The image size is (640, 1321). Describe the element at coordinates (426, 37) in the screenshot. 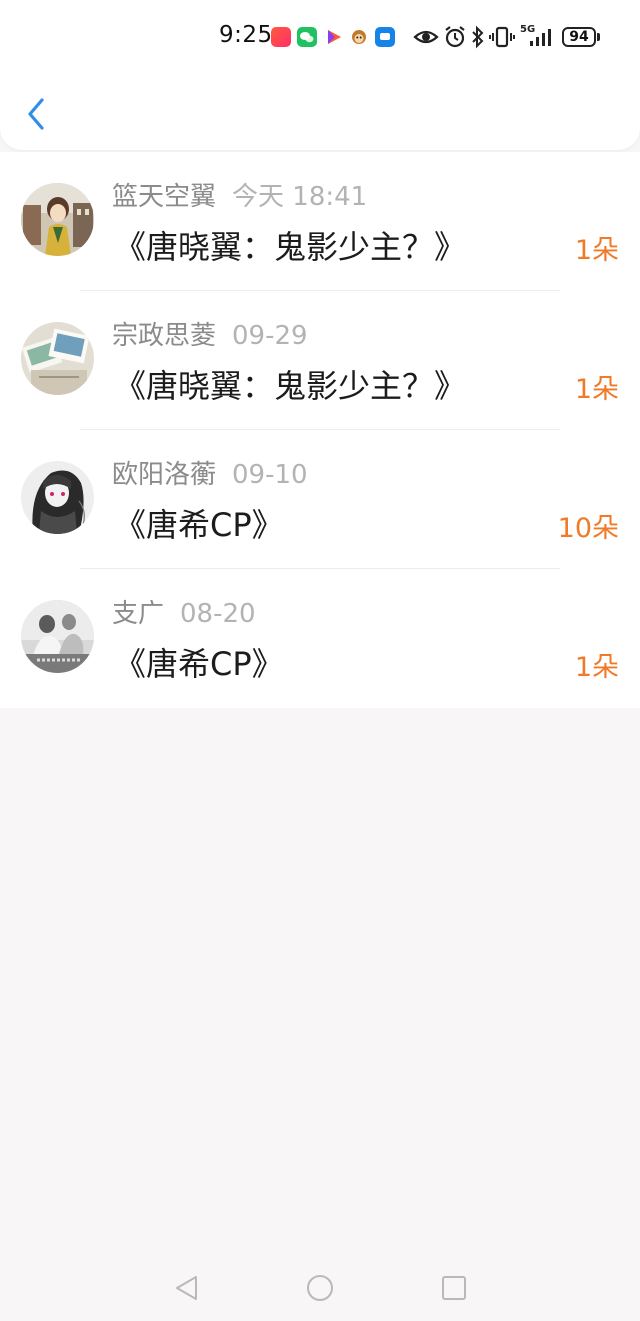

I see `eye-icon` at that location.